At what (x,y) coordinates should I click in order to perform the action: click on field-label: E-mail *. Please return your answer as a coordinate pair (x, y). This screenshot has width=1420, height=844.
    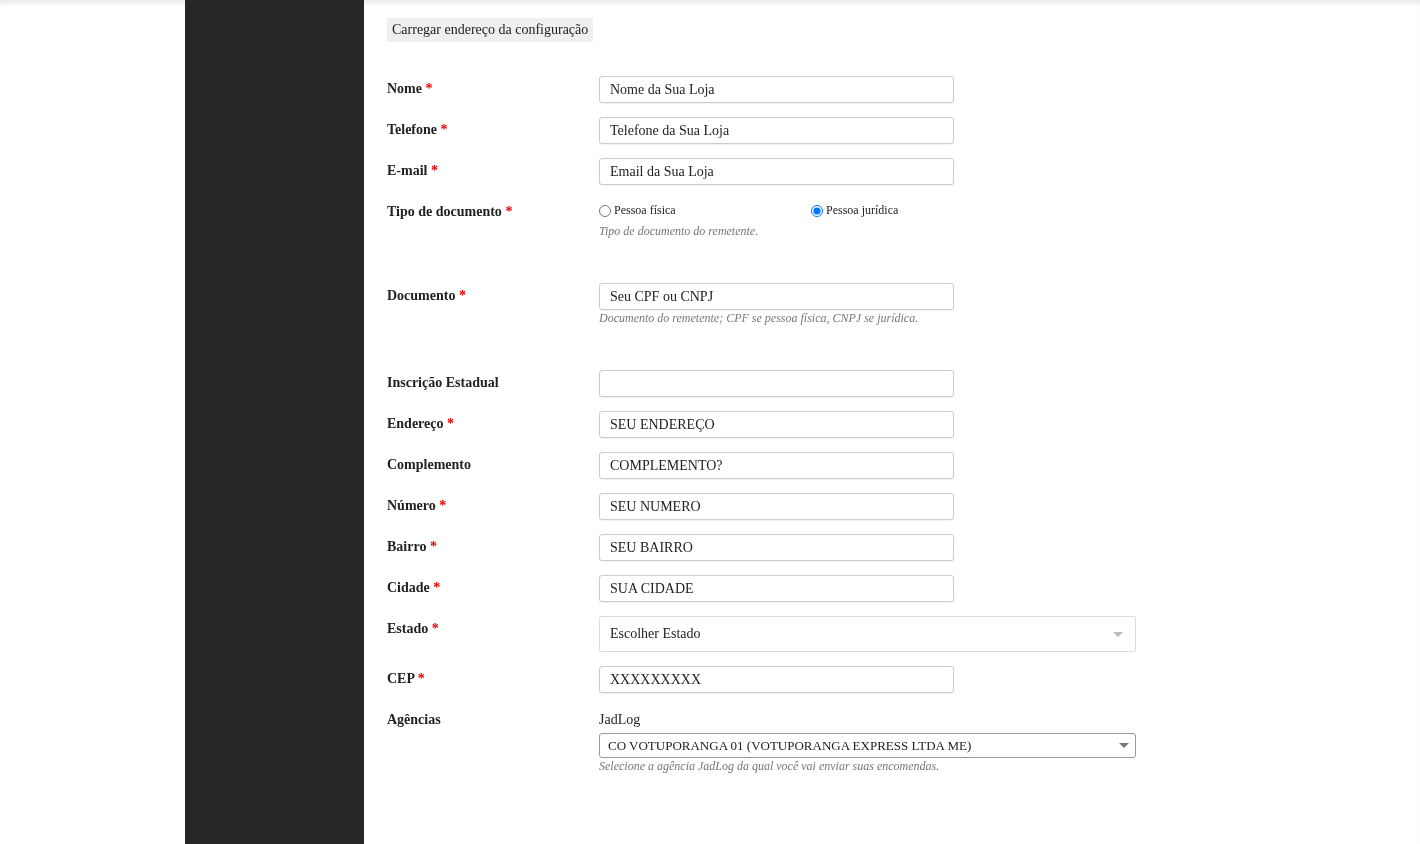
    Looking at the image, I should click on (412, 170).